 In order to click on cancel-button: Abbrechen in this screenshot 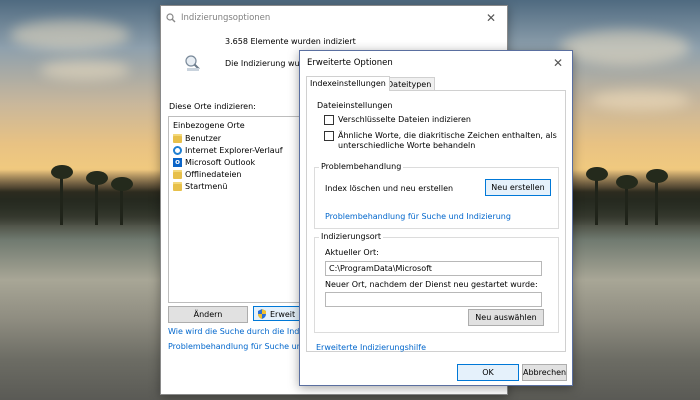, I will do `click(544, 372)`.